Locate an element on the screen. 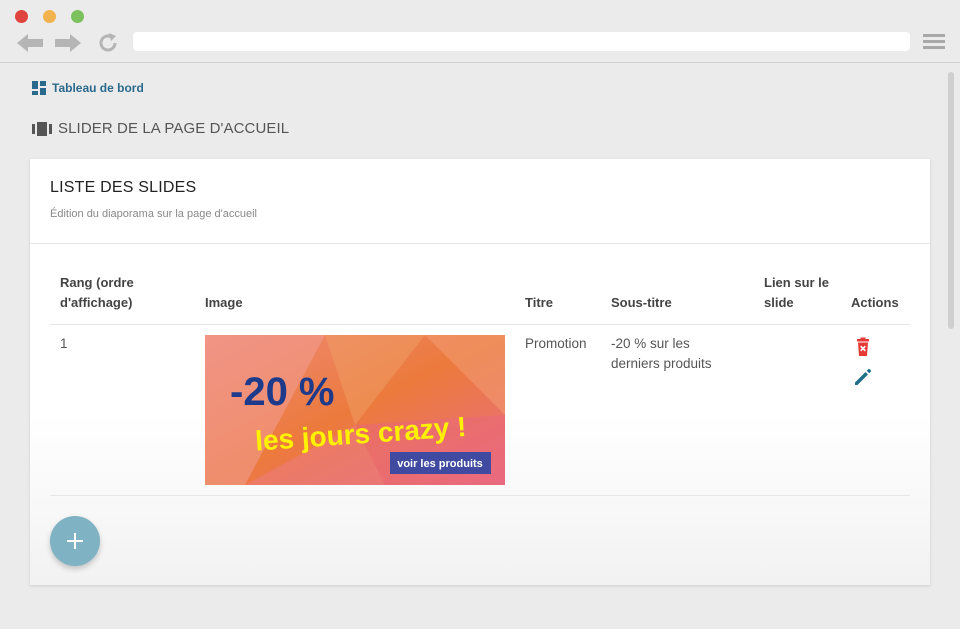 The width and height of the screenshot is (960, 629). breadcrumb-label: Tableau de bord is located at coordinates (98, 88).